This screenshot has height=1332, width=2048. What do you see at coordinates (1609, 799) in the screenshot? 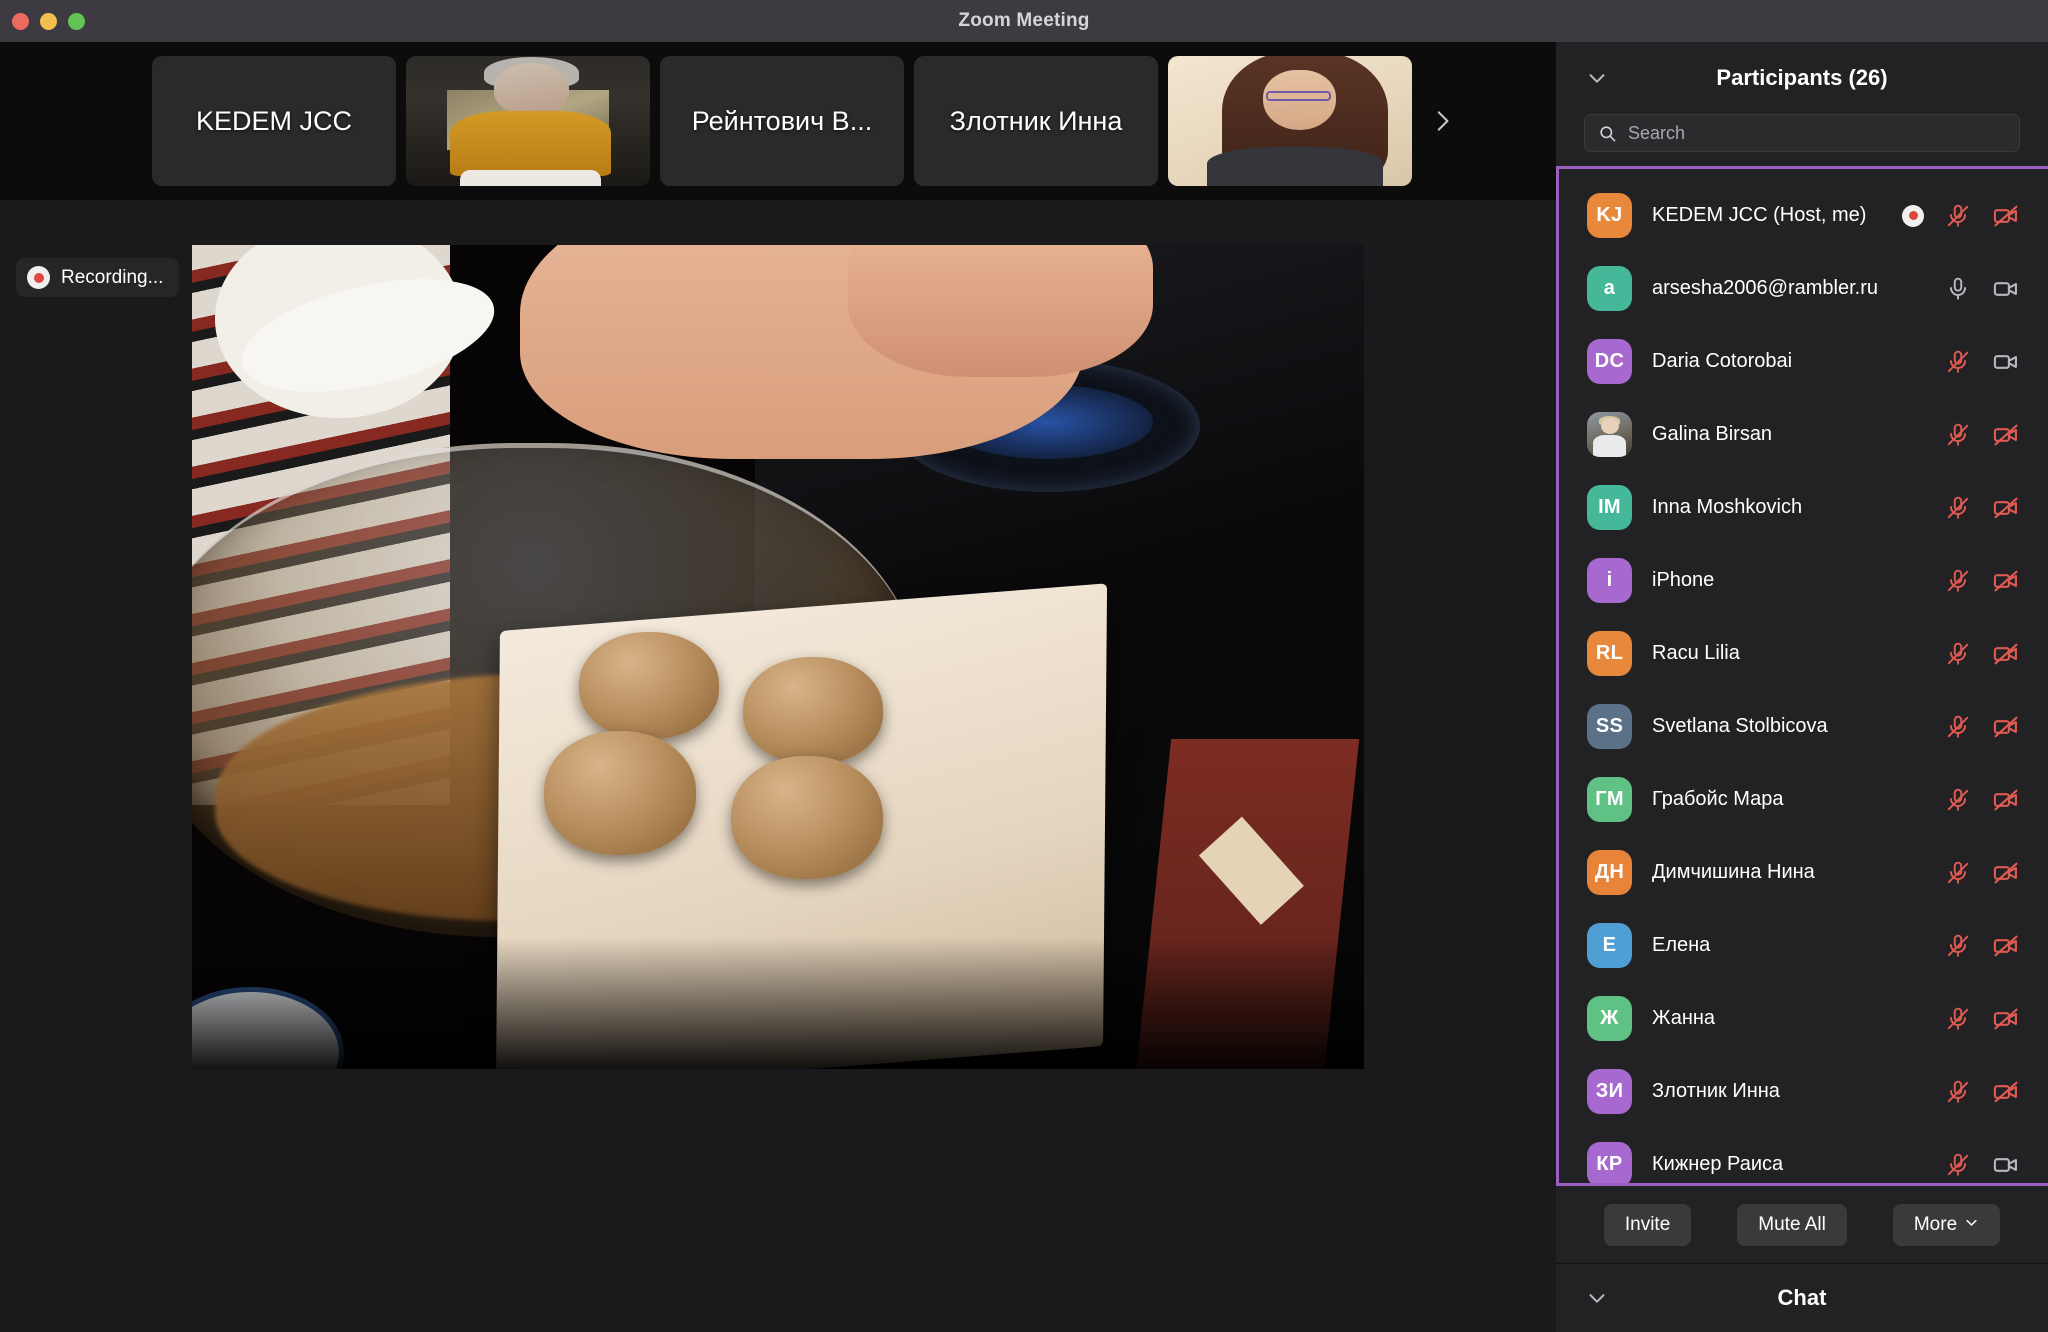
I see `avatar: ГМ` at bounding box center [1609, 799].